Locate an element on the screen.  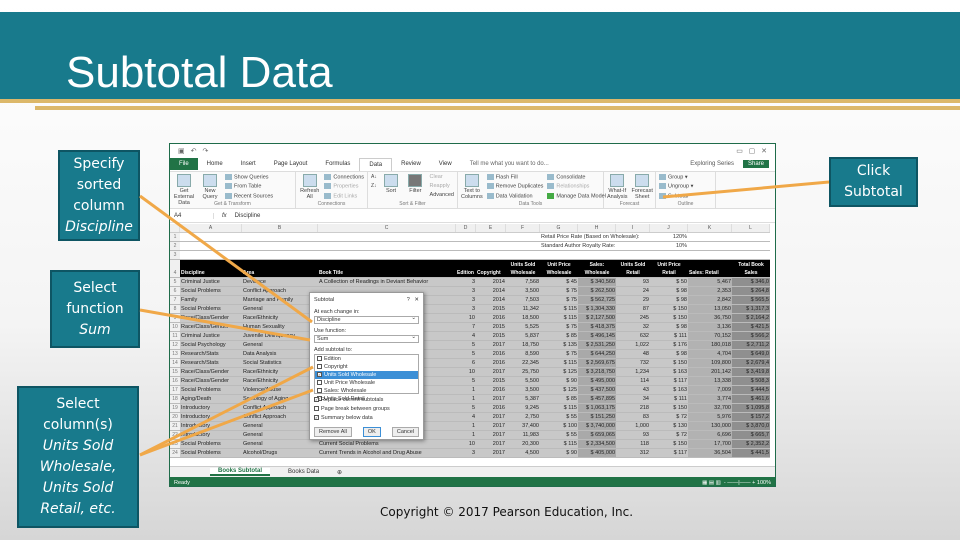
cell: 7 is located at coordinates (466, 327).